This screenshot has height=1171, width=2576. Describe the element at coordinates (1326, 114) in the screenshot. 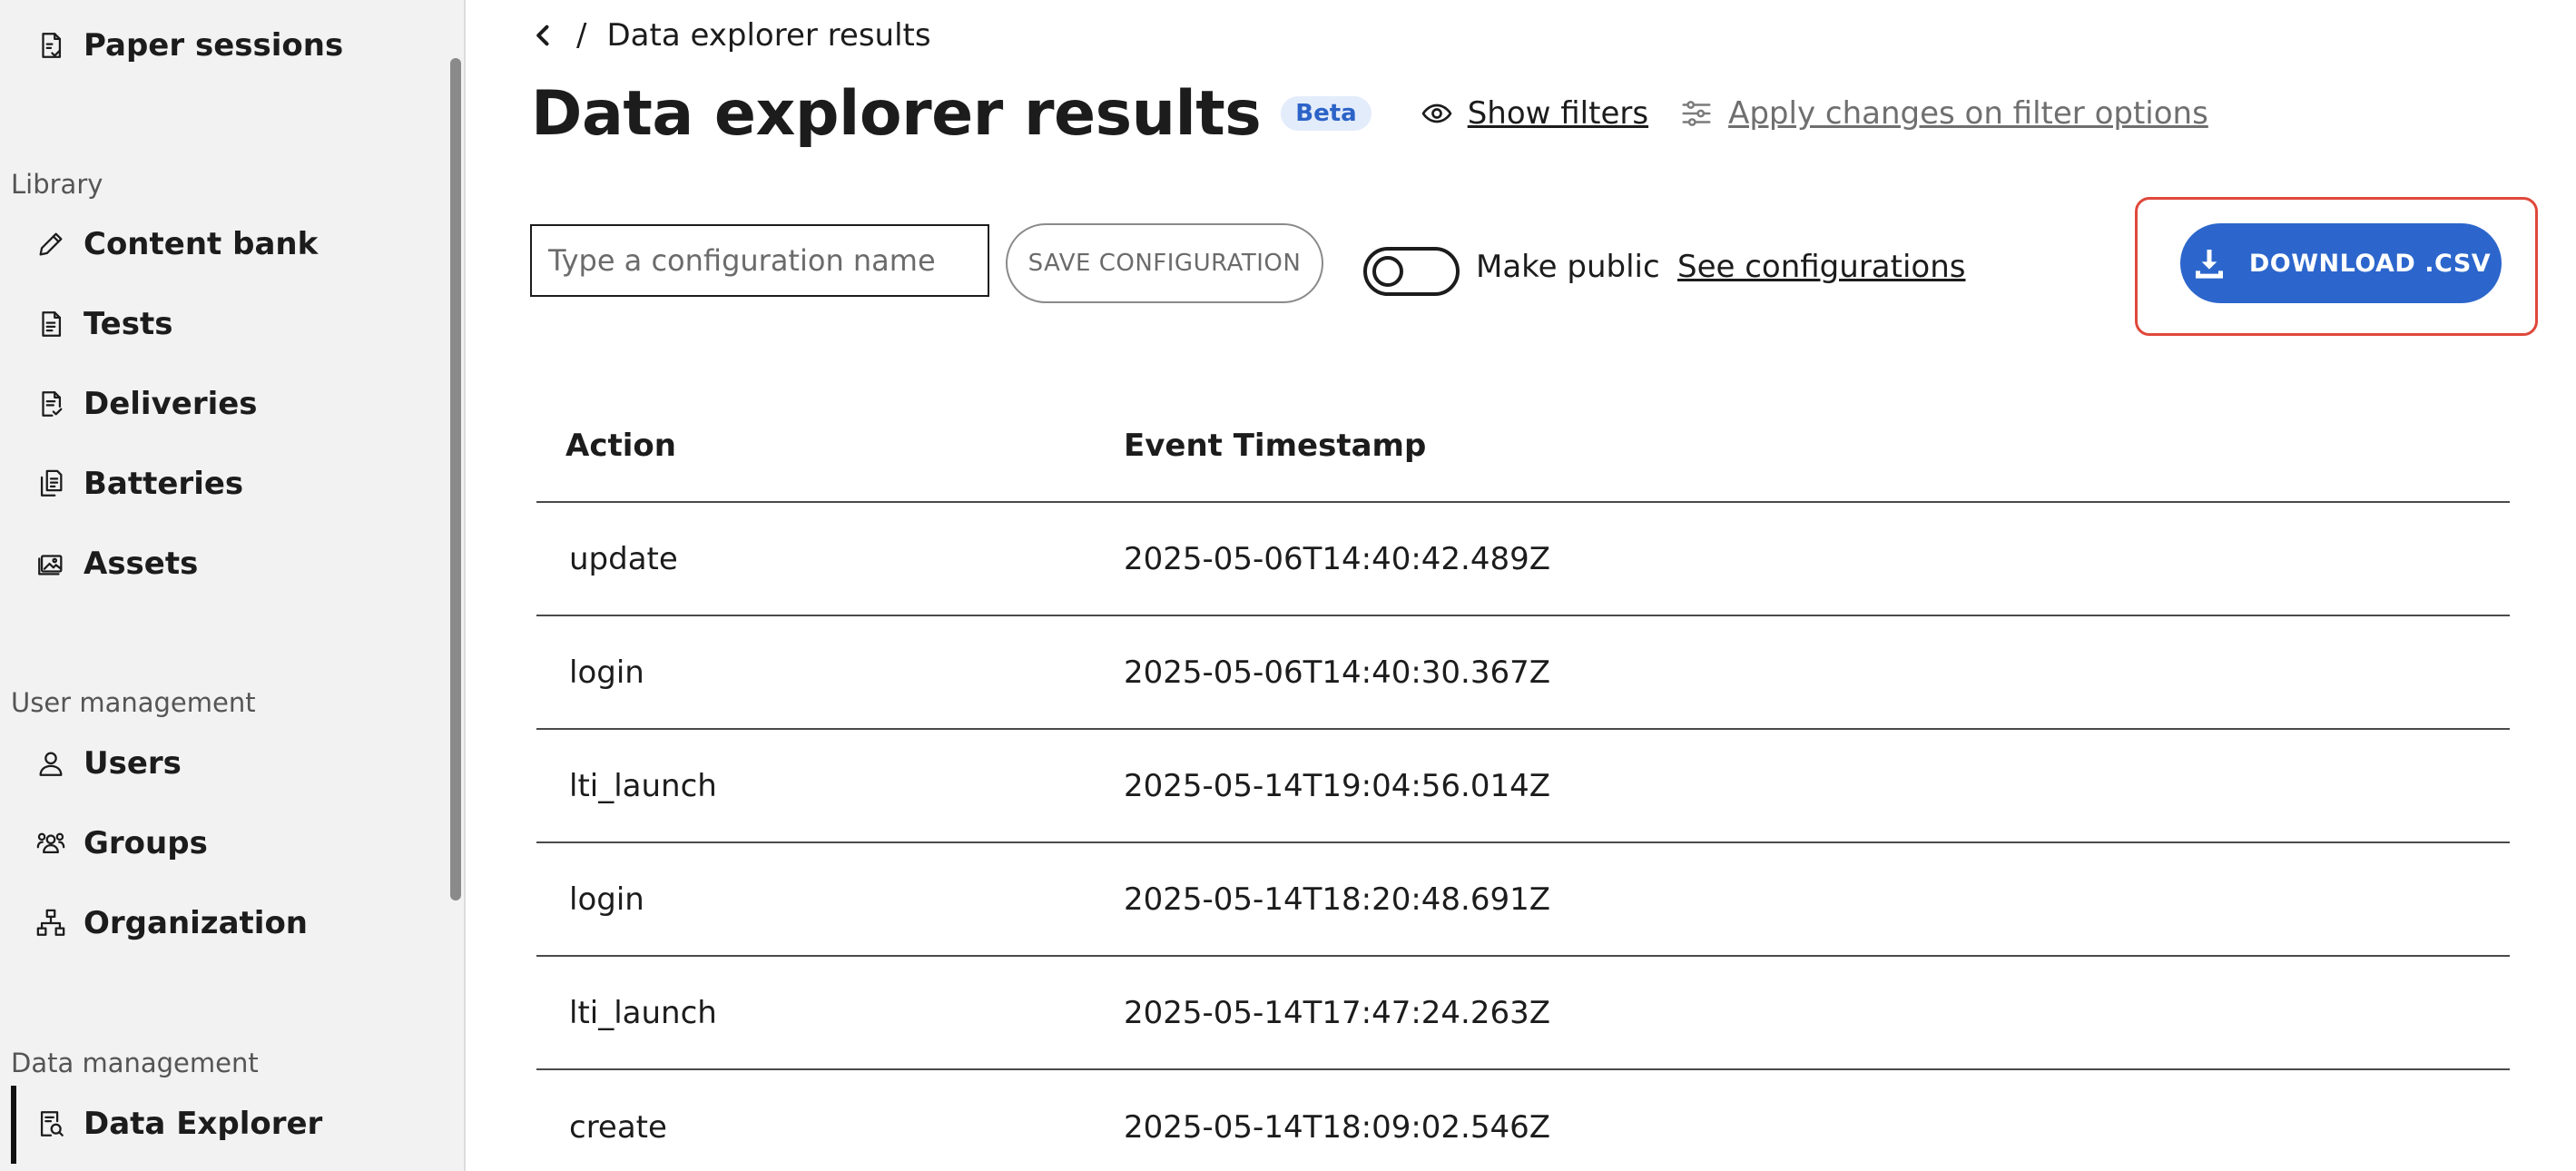

I see `beta-badge: Beta` at that location.